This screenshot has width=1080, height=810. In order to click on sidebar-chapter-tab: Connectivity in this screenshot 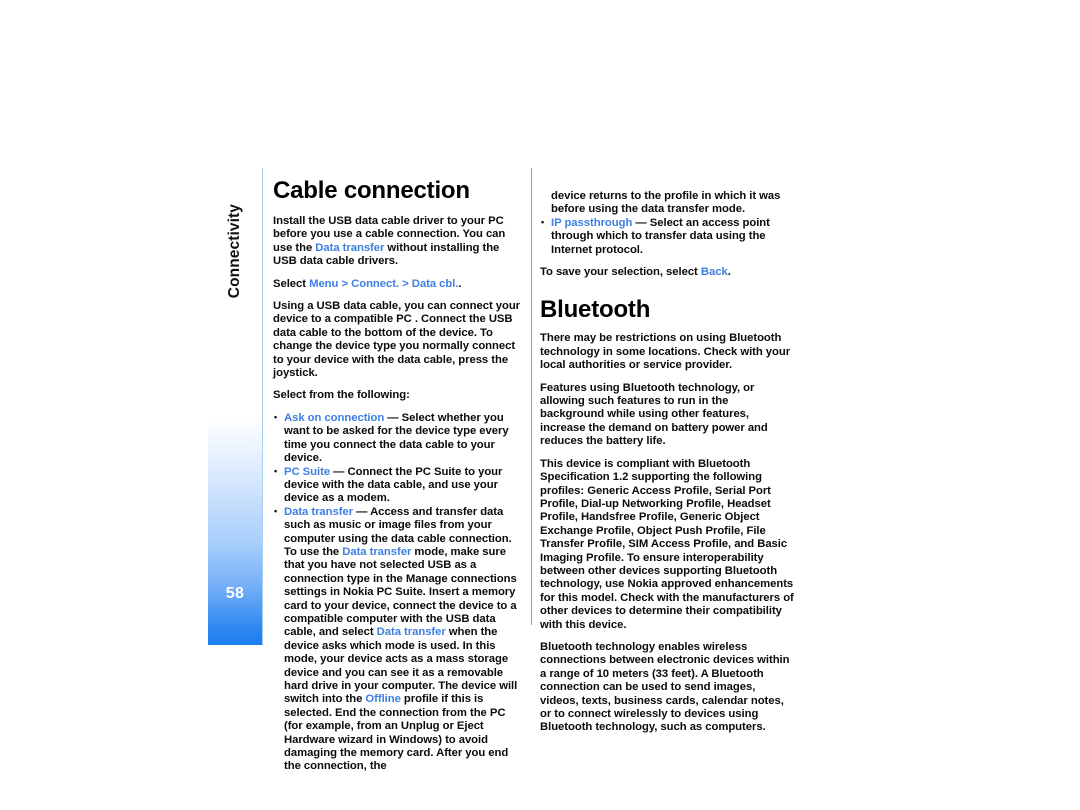, I will do `click(235, 233)`.